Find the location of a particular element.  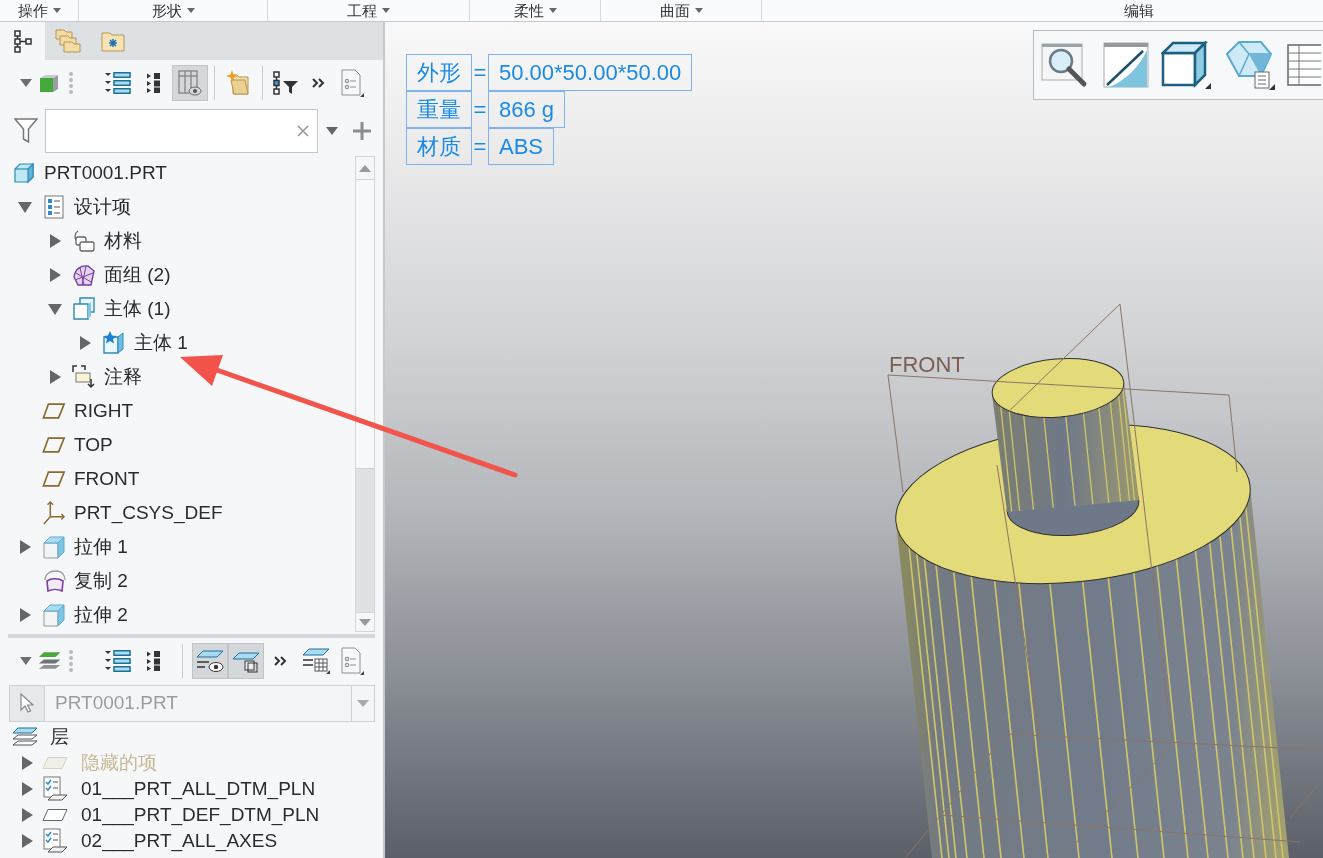

tree-item: TOP is located at coordinates (93, 445).